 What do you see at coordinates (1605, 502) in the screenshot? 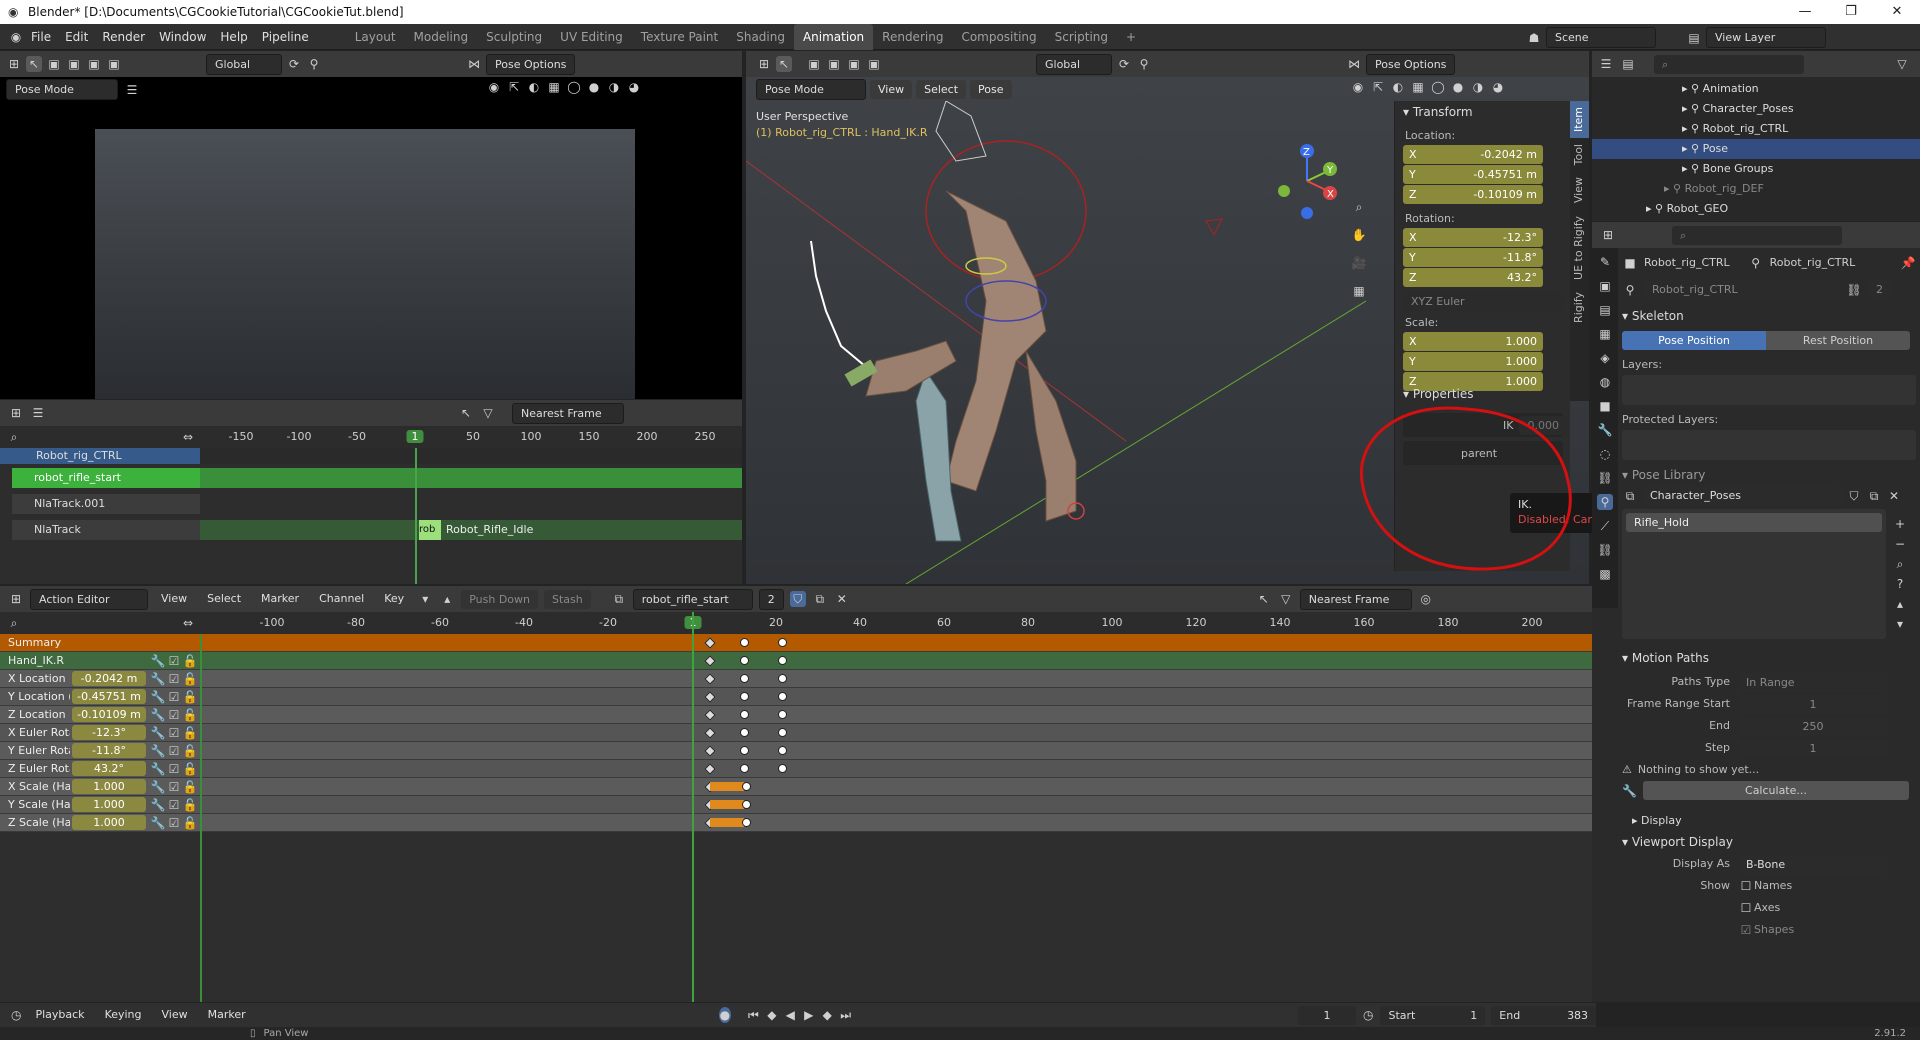
I see `armature-tab-icon: ⚲` at bounding box center [1605, 502].